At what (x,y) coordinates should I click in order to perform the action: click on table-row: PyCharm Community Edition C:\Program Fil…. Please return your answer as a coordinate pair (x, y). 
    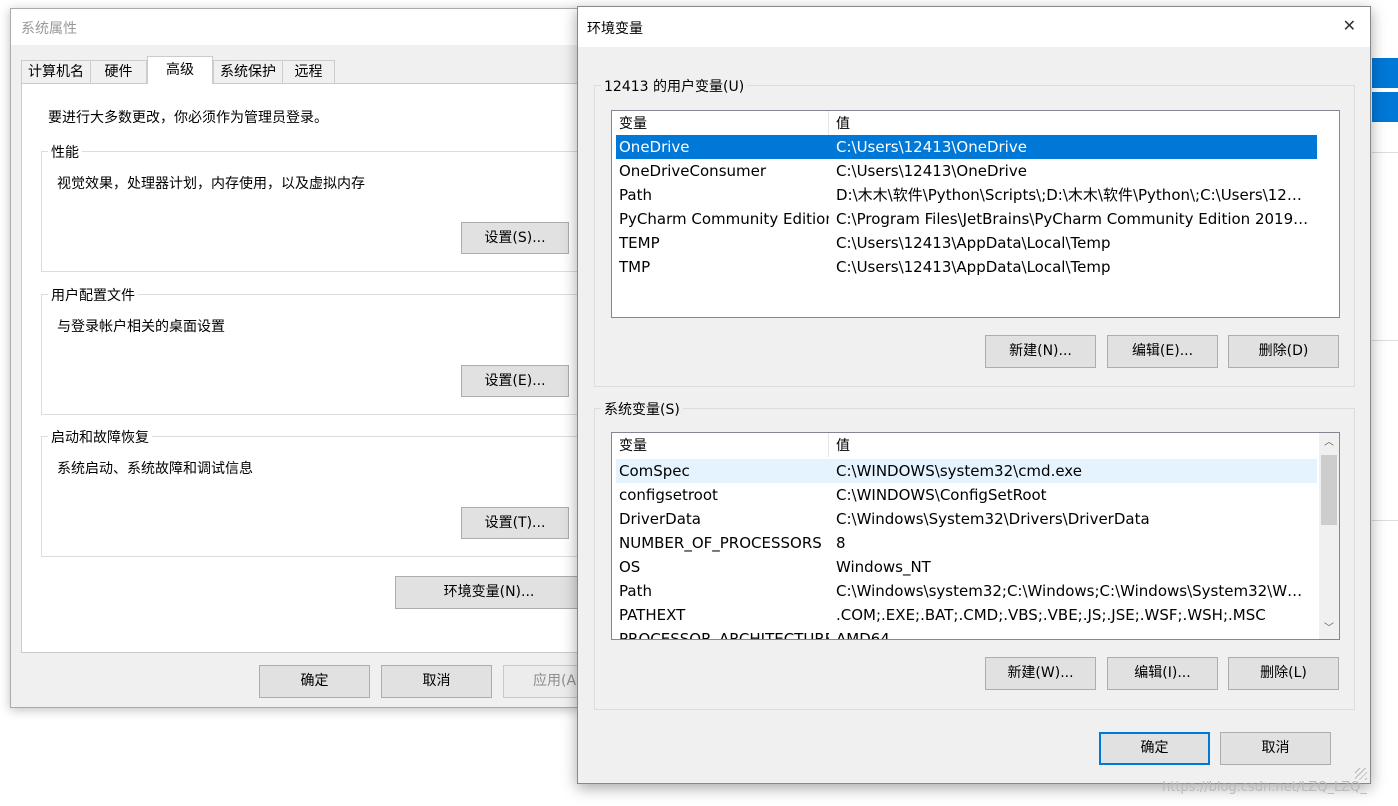
    Looking at the image, I should click on (977, 219).